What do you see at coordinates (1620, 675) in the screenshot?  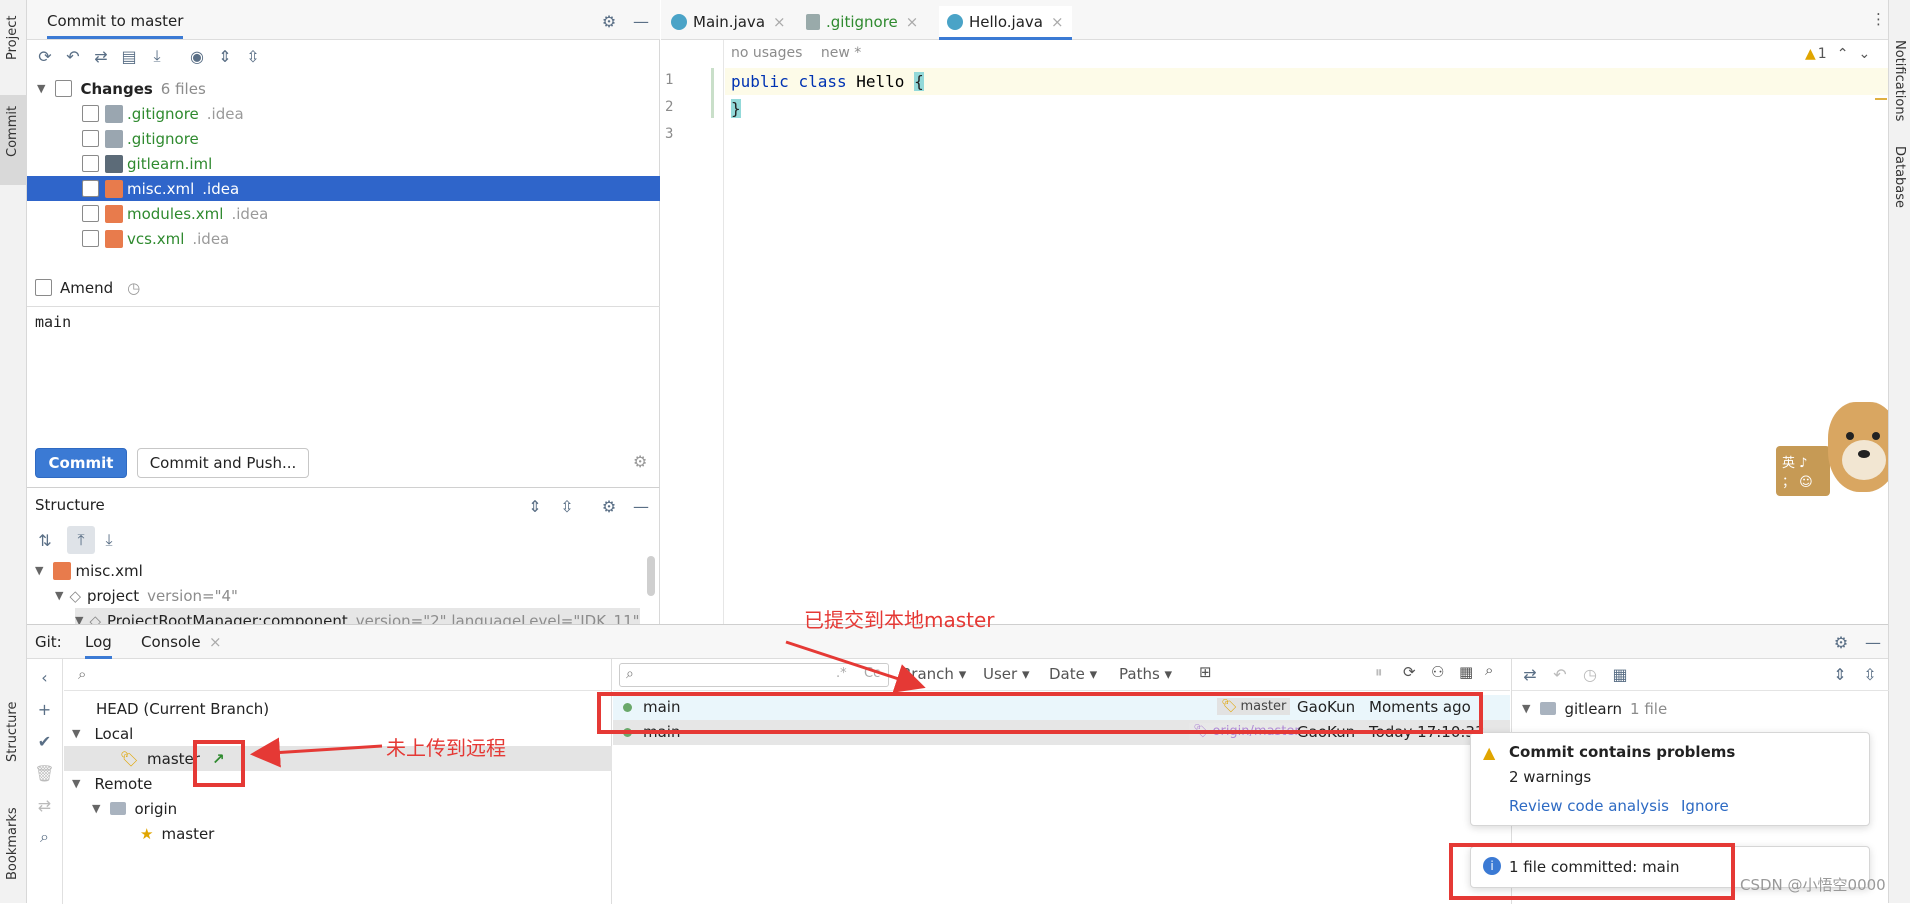 I see `group-by-icon: ▦` at bounding box center [1620, 675].